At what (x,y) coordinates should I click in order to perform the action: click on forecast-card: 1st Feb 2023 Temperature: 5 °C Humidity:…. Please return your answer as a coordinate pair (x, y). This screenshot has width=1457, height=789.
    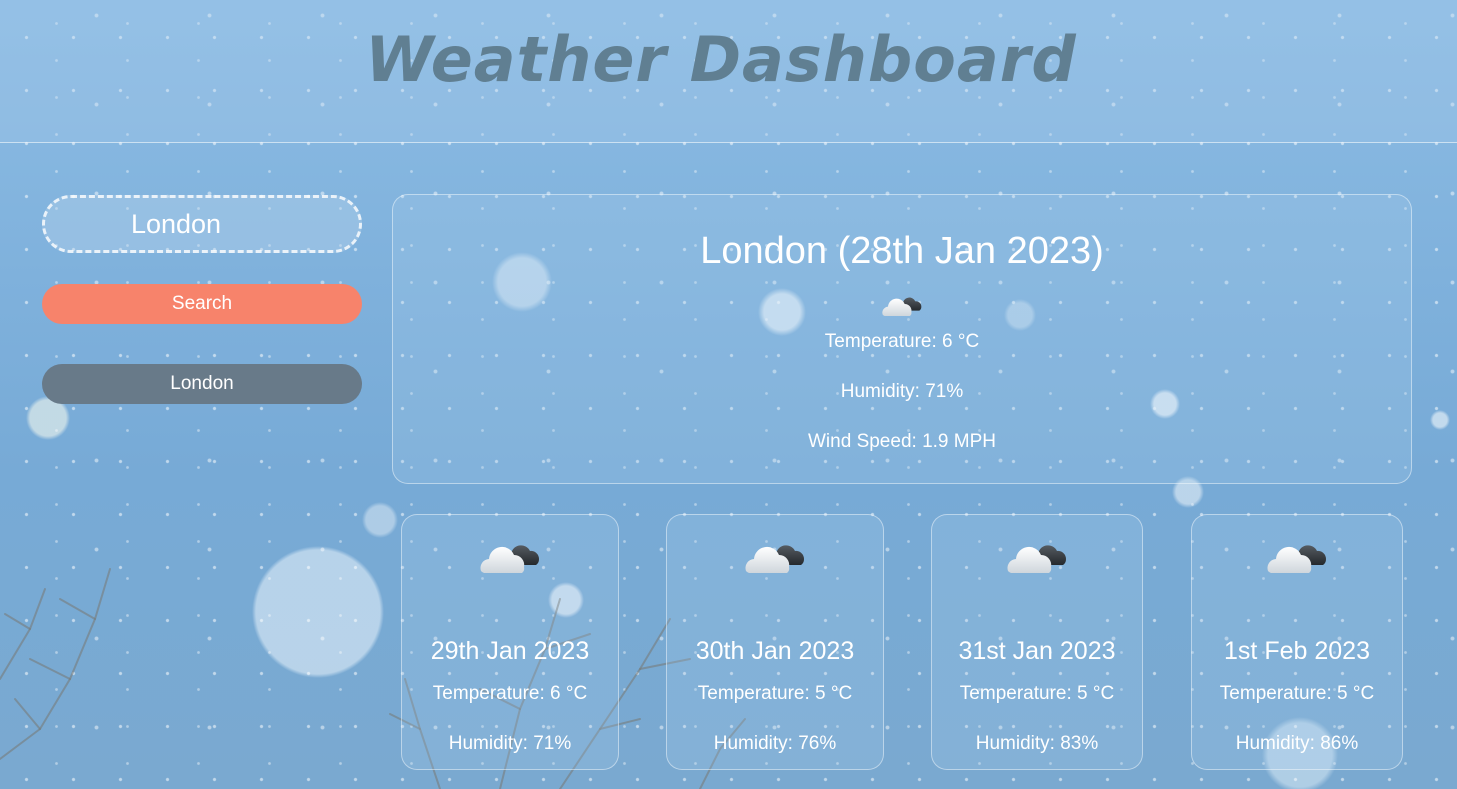
    Looking at the image, I should click on (1297, 642).